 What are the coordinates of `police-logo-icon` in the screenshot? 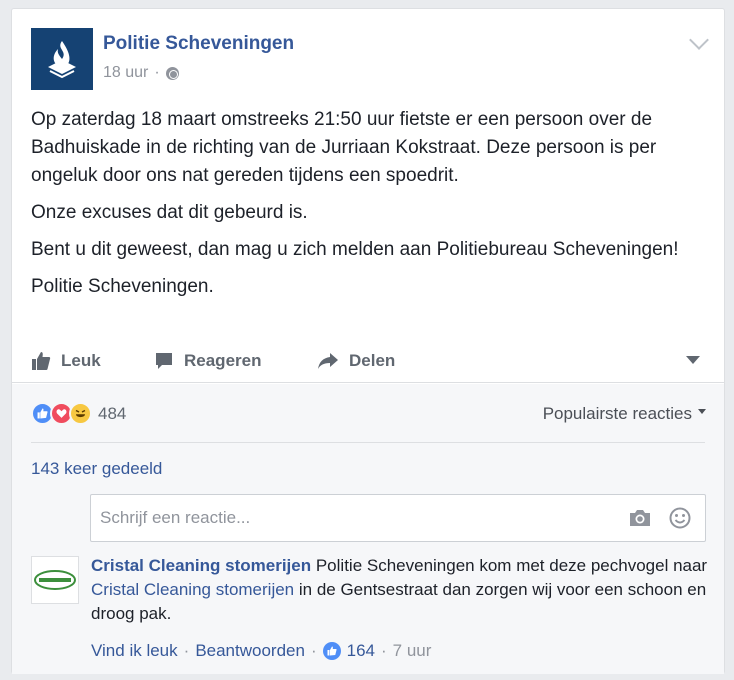 It's located at (62, 60).